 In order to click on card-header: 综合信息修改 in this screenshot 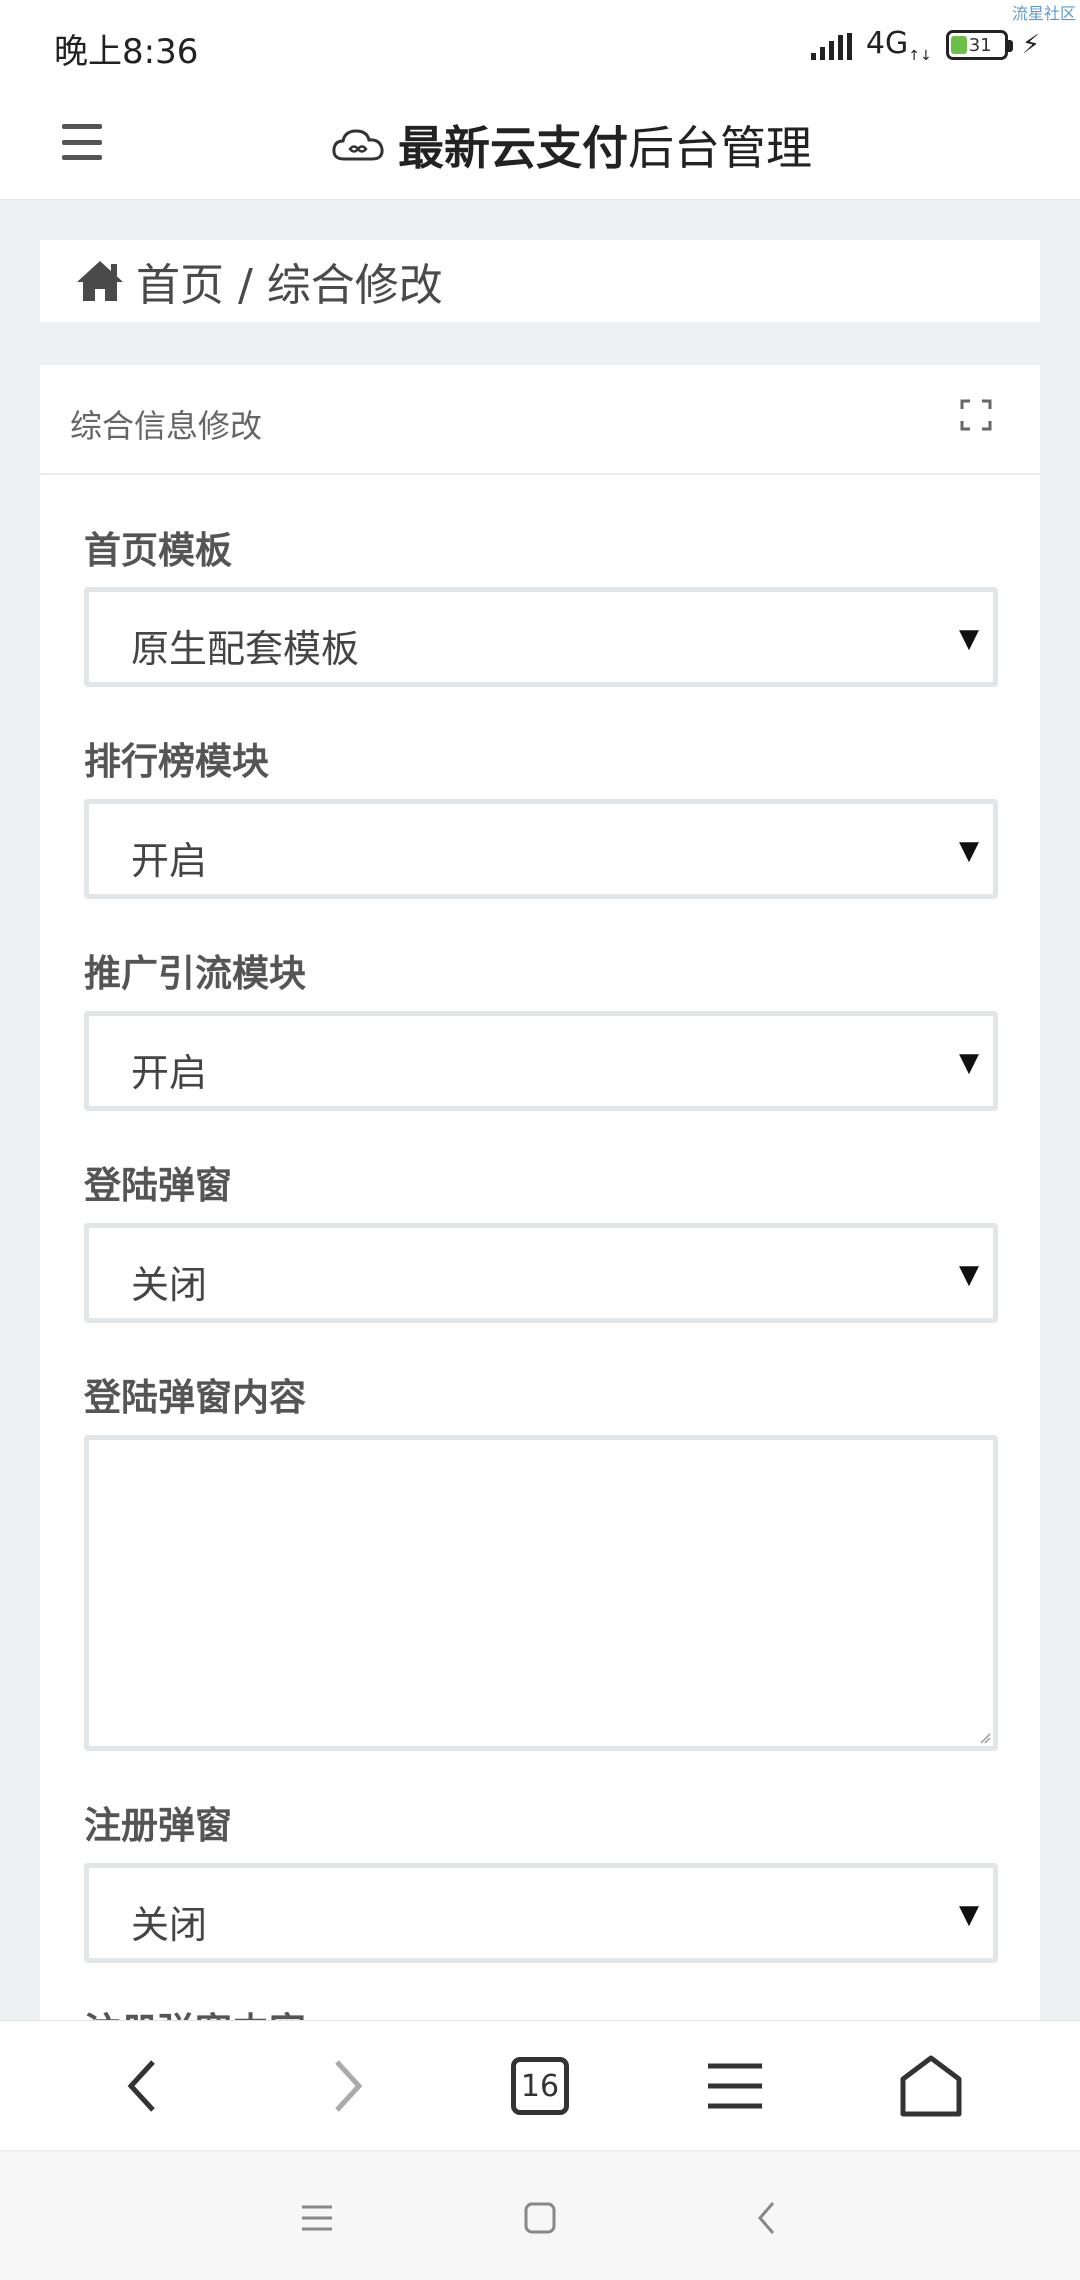, I will do `click(540, 420)`.